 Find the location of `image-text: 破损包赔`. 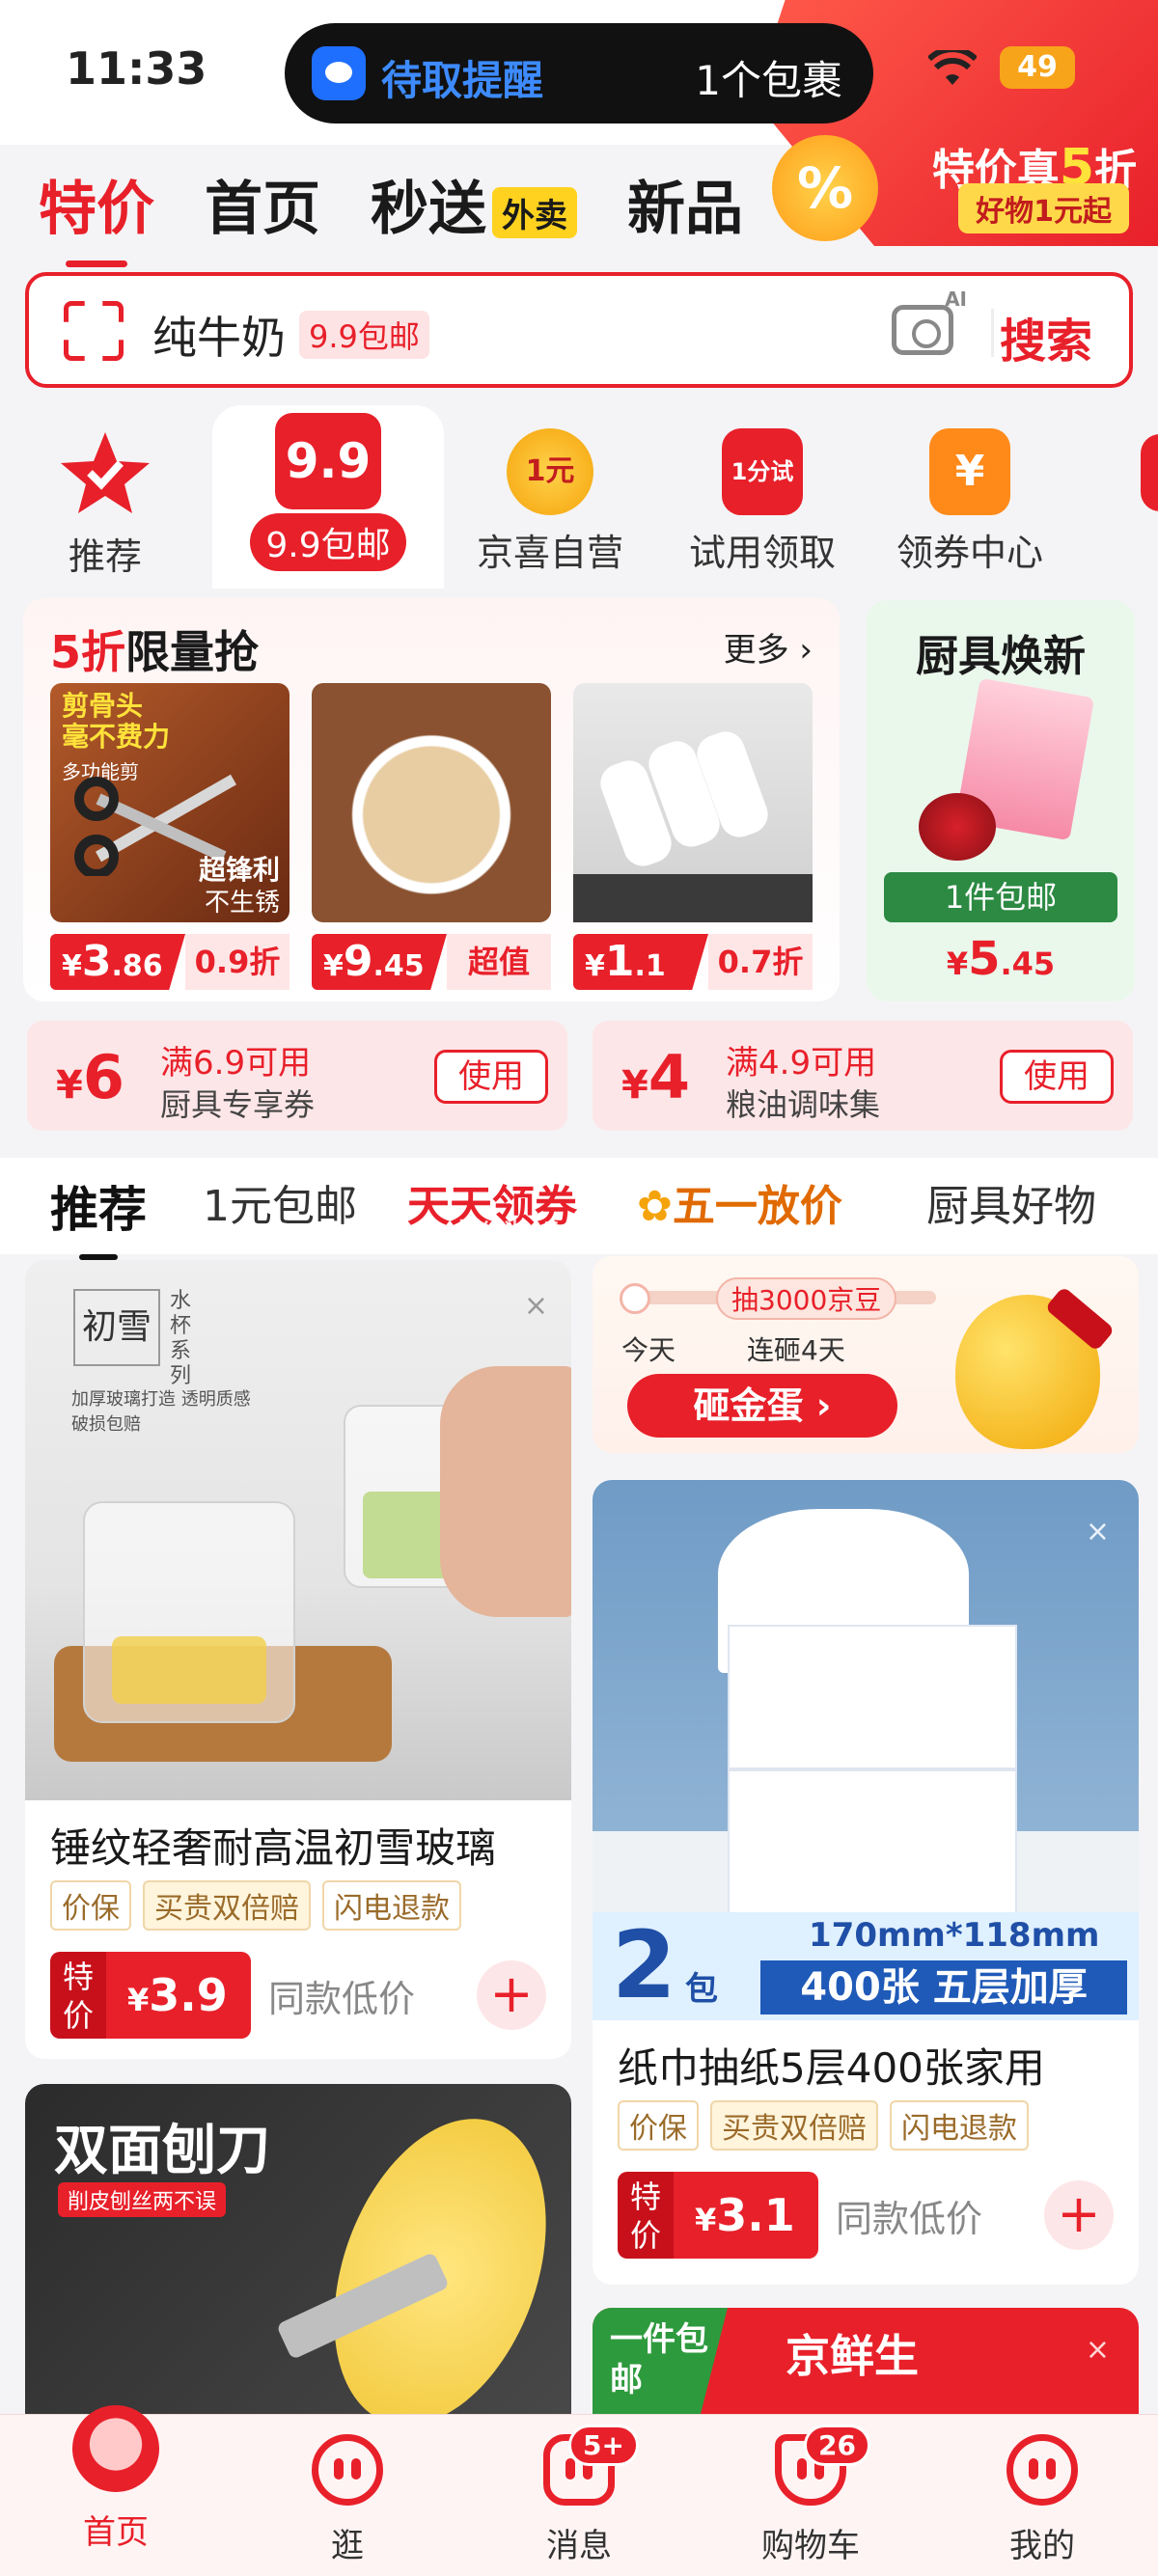

image-text: 破损包赔 is located at coordinates (106, 1425).